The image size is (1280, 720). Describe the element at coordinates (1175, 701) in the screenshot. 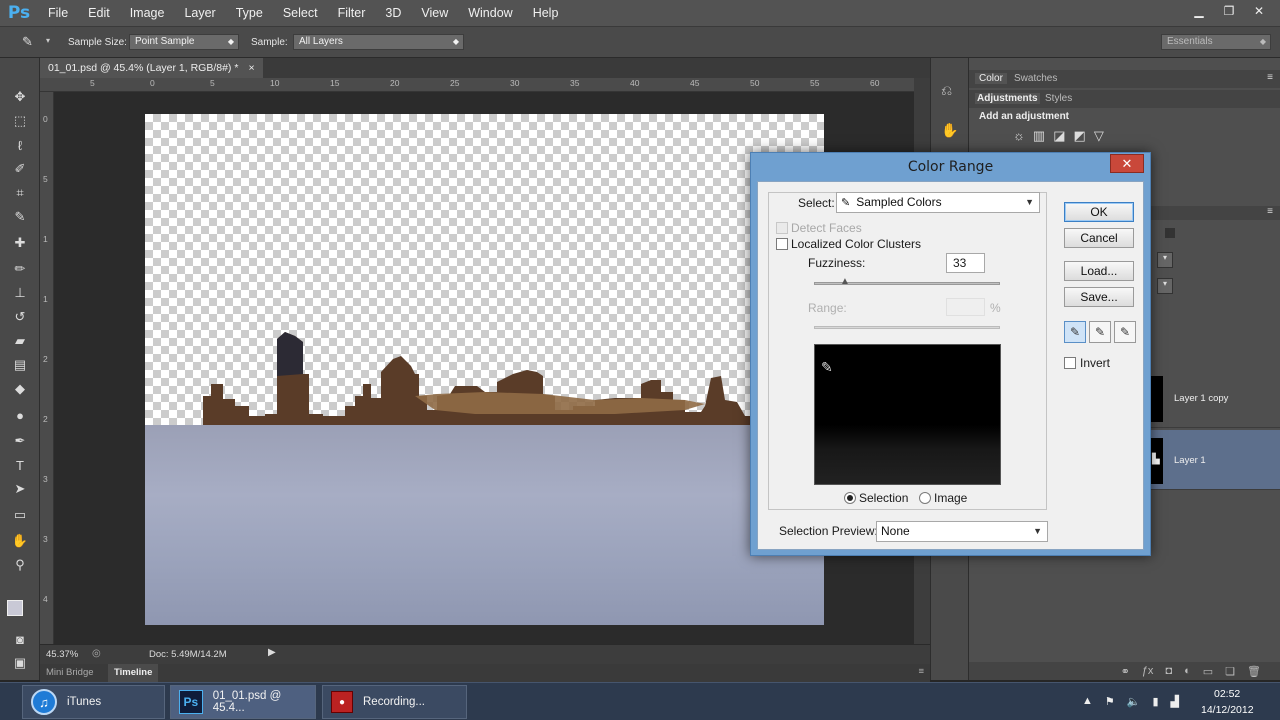

I see `network-icon: ▟` at that location.